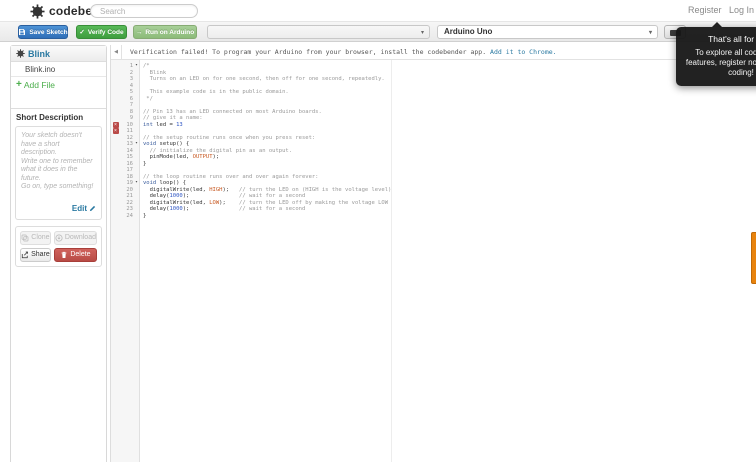 This screenshot has width=756, height=462. I want to click on share-label: Share, so click(40, 254).